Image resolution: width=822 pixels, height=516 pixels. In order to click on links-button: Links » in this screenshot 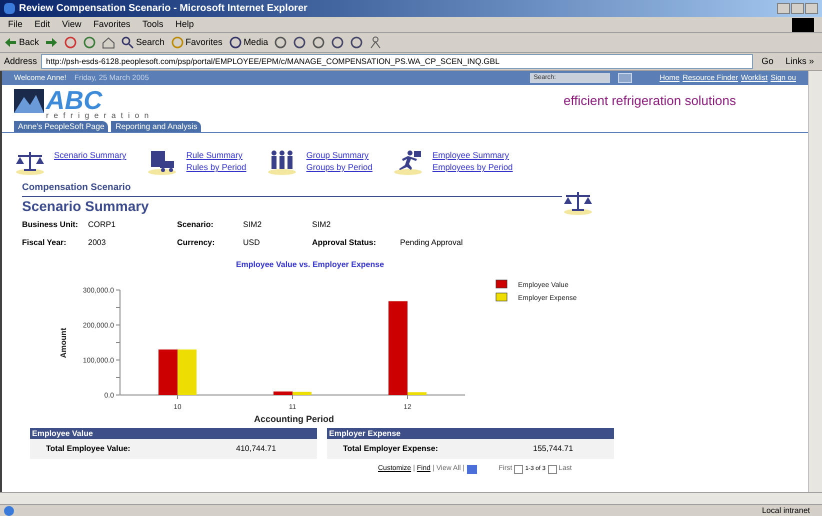, I will do `click(799, 61)`.